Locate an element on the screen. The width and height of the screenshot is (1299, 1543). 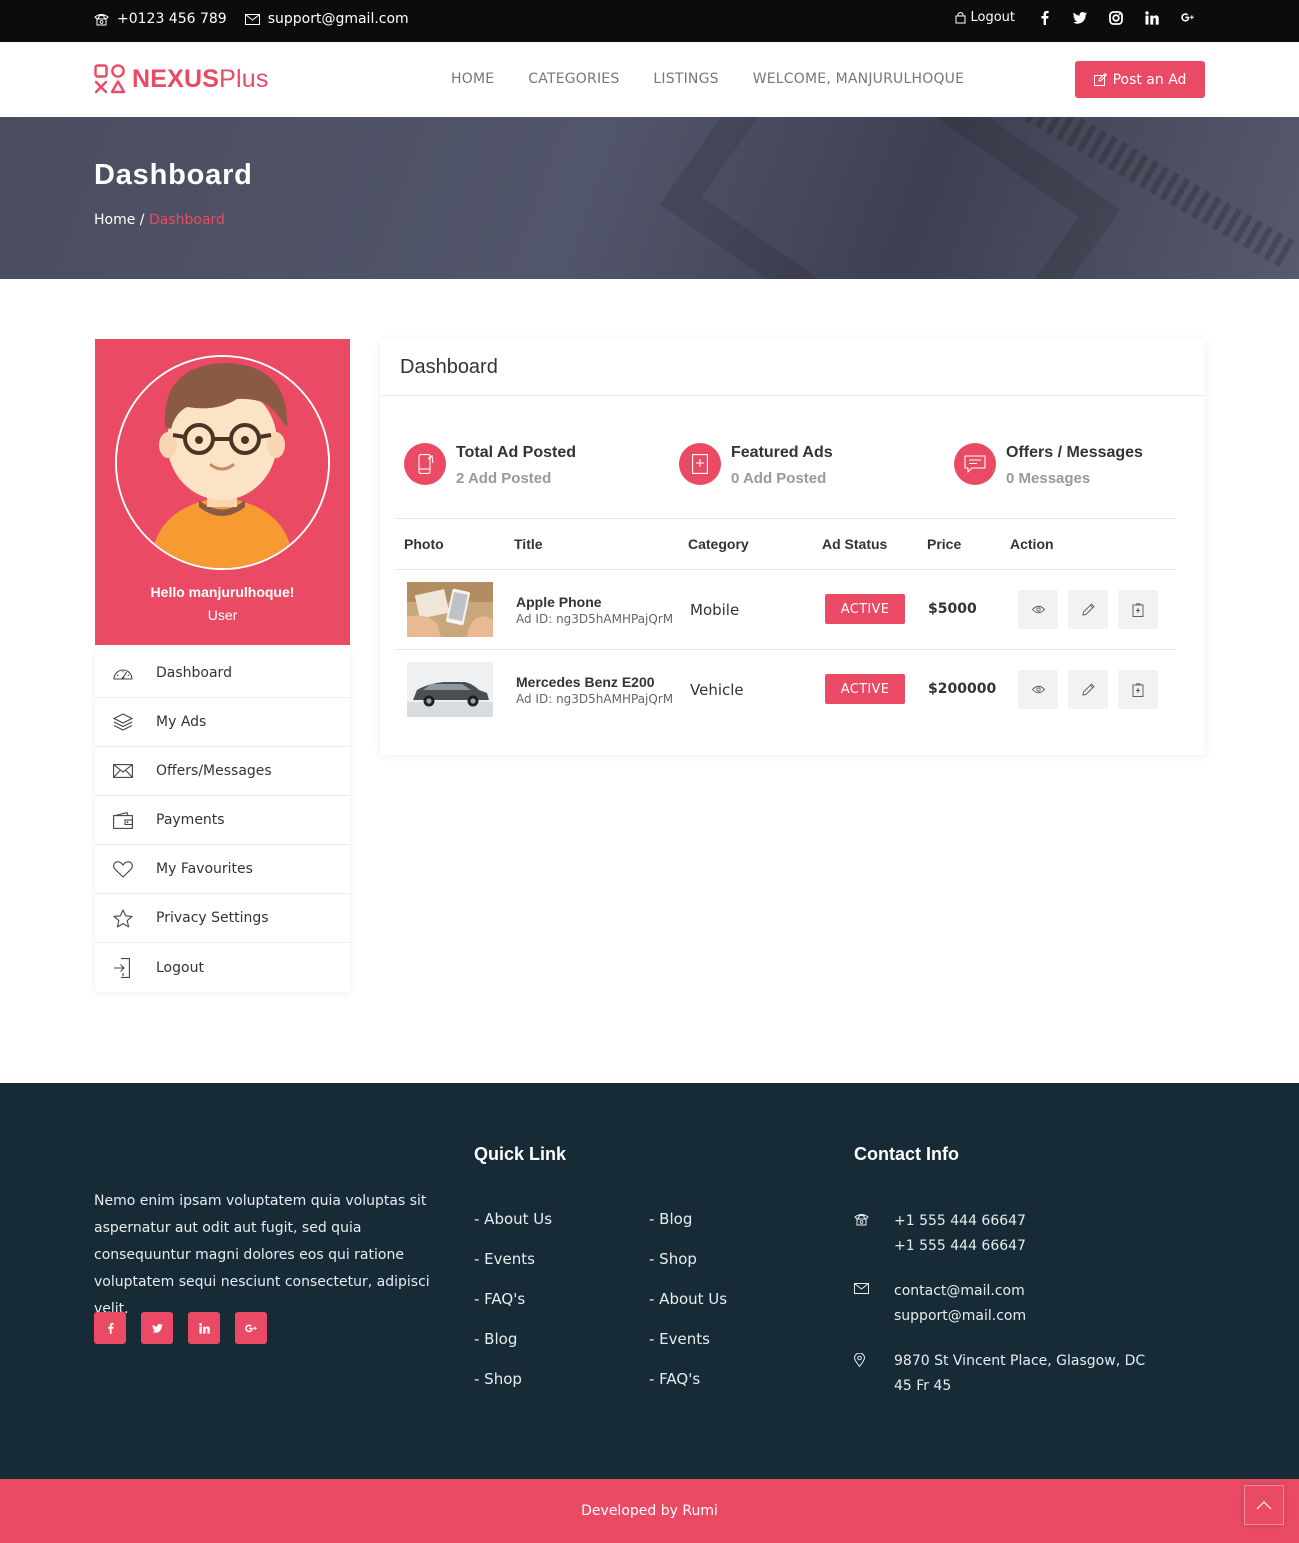
page-banner: Dashboard Home / Dashboard is located at coordinates (649, 198).